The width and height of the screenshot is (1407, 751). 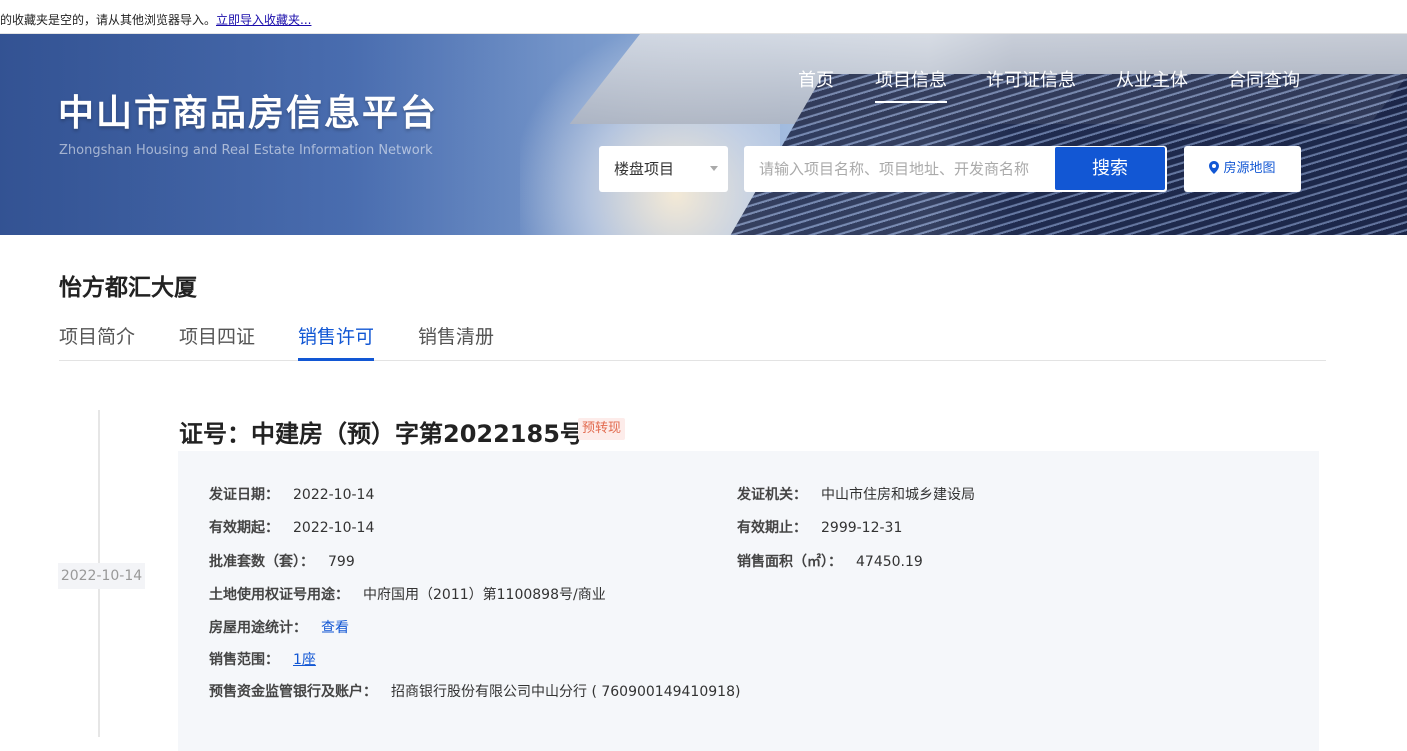 What do you see at coordinates (714, 168) in the screenshot?
I see `chevron-down-icon` at bounding box center [714, 168].